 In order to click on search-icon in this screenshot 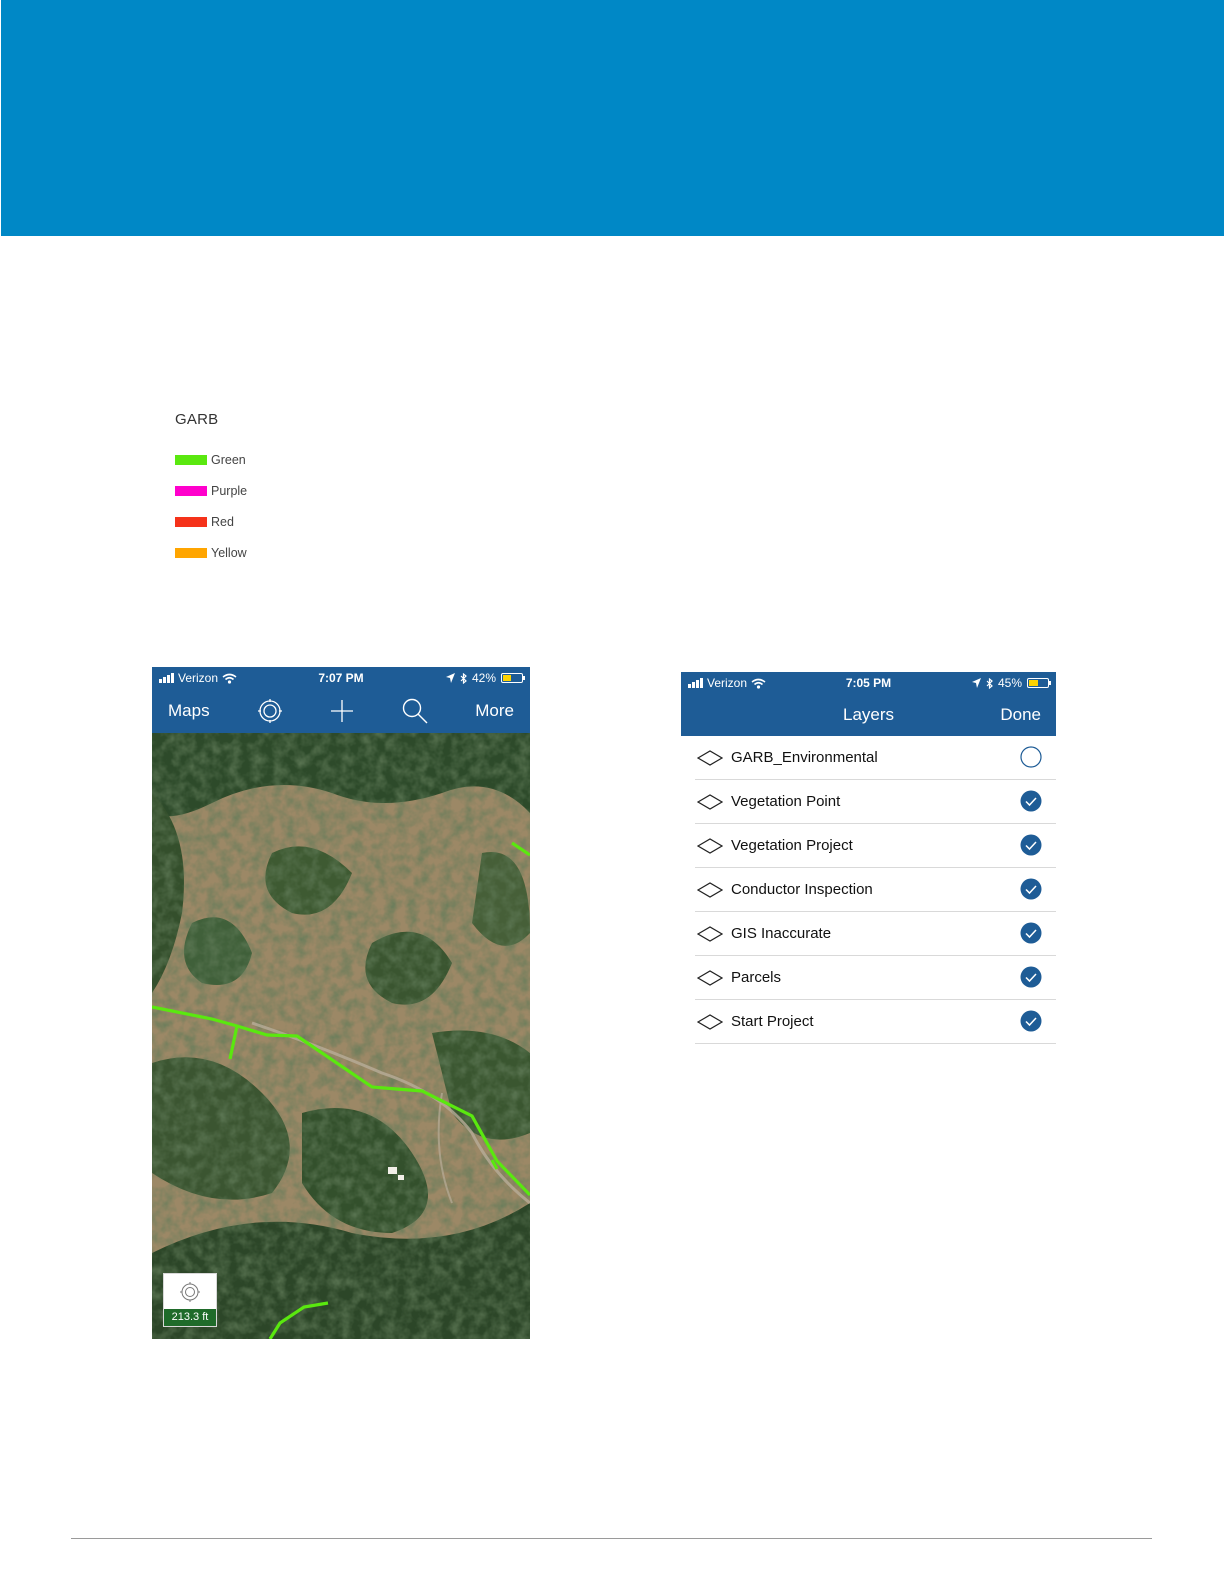, I will do `click(415, 711)`.